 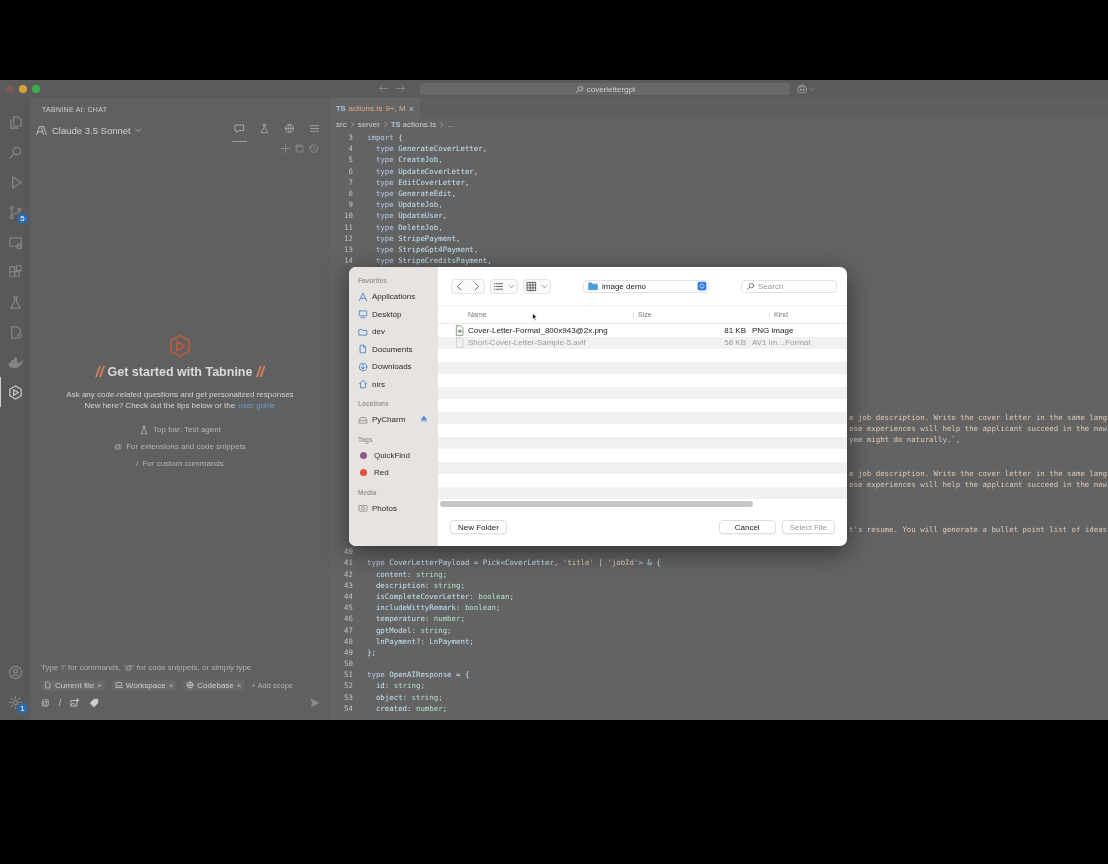 I want to click on search-input: Search, so click(x=793, y=286).